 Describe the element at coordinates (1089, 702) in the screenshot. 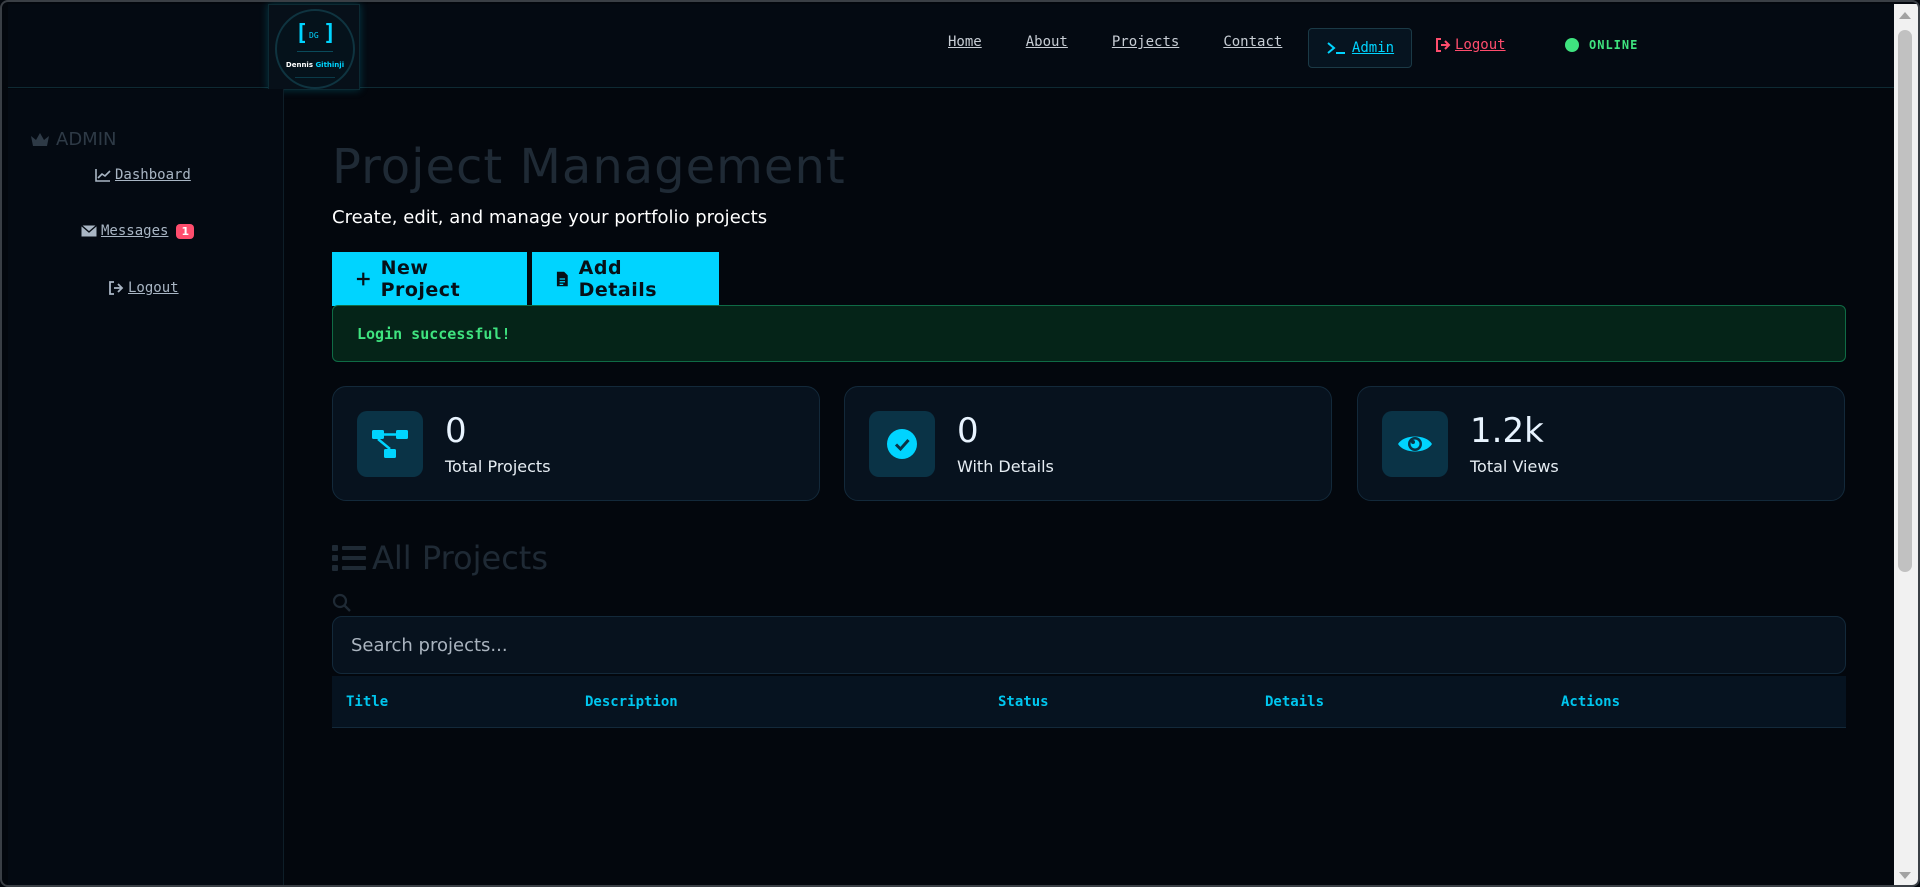

I see `projects-table-header: Title Description Status Details Actions` at that location.